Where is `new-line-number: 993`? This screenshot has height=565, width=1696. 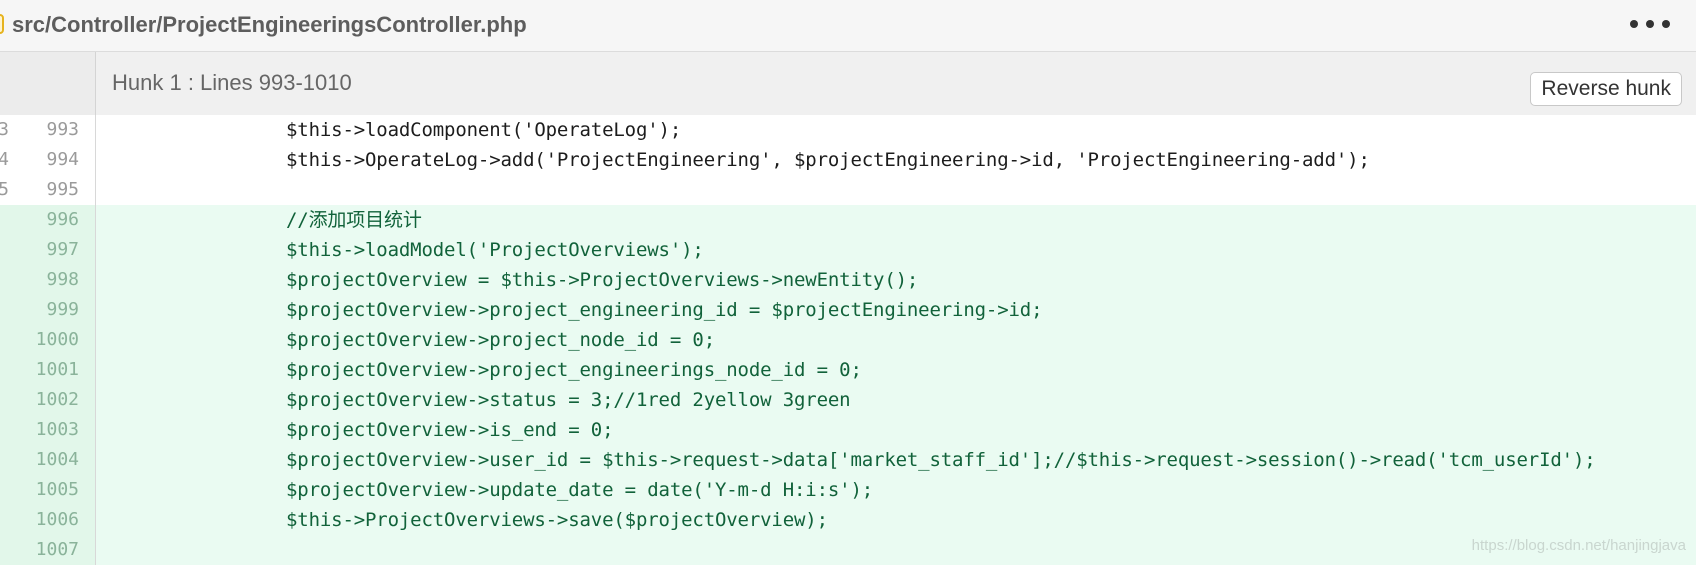
new-line-number: 993 is located at coordinates (62, 130).